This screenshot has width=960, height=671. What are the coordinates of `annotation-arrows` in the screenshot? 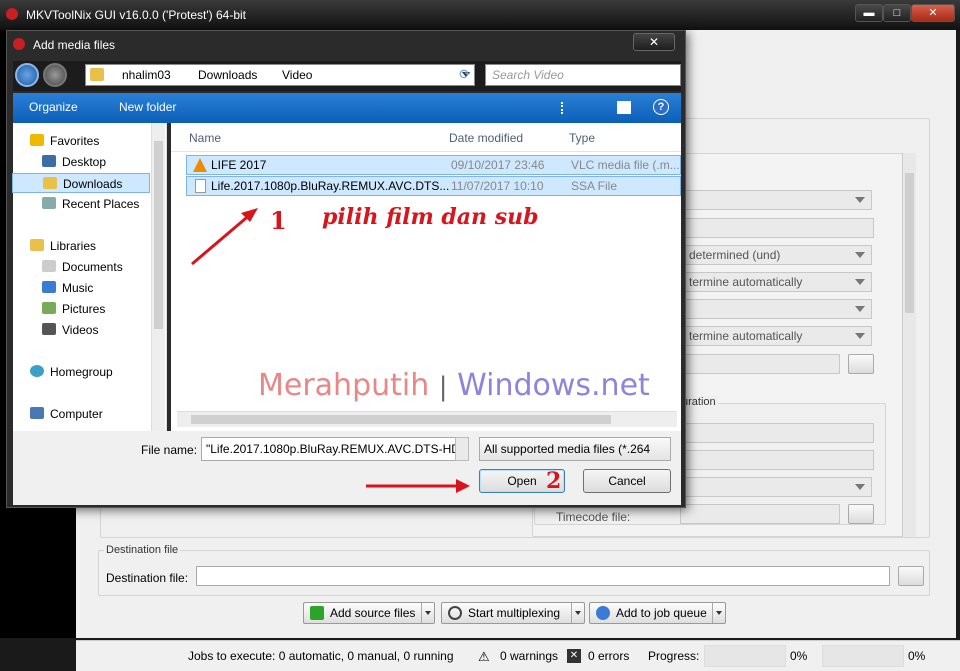 It's located at (330, 350).